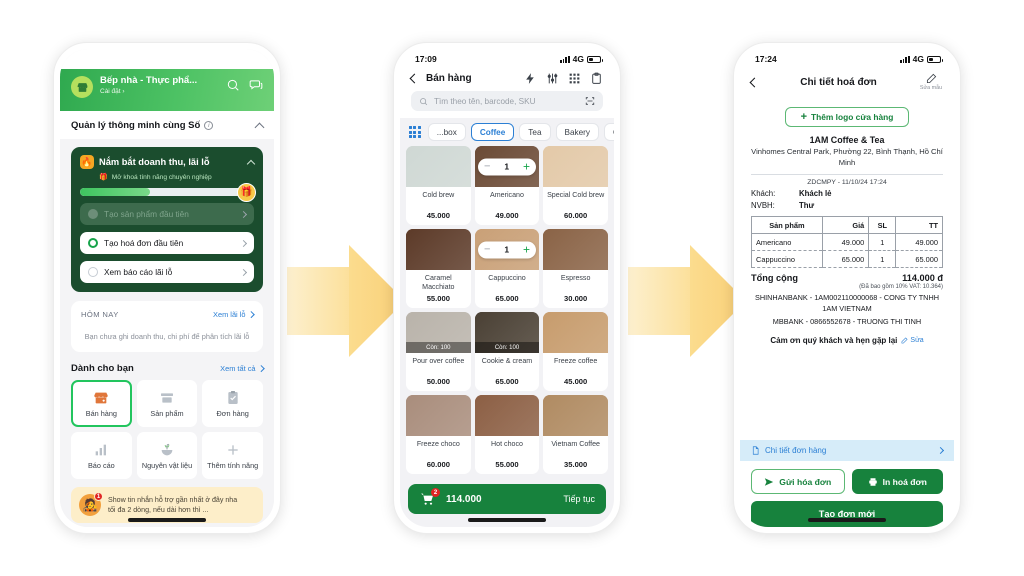 This screenshot has height=576, width=1024. I want to click on product-card: Special Cold brew 60.000, so click(575, 185).